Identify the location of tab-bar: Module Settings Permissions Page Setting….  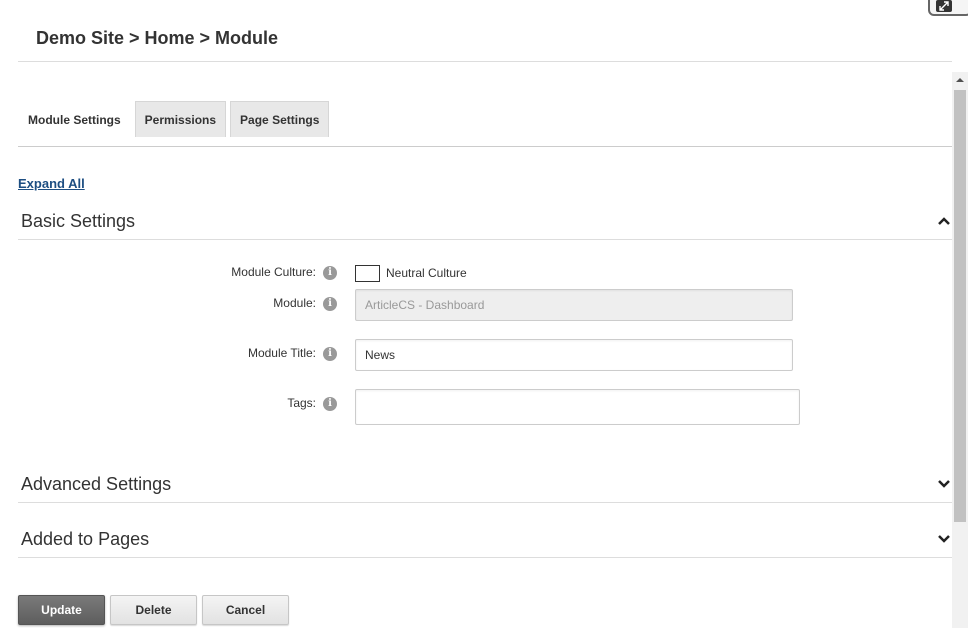
(174, 119).